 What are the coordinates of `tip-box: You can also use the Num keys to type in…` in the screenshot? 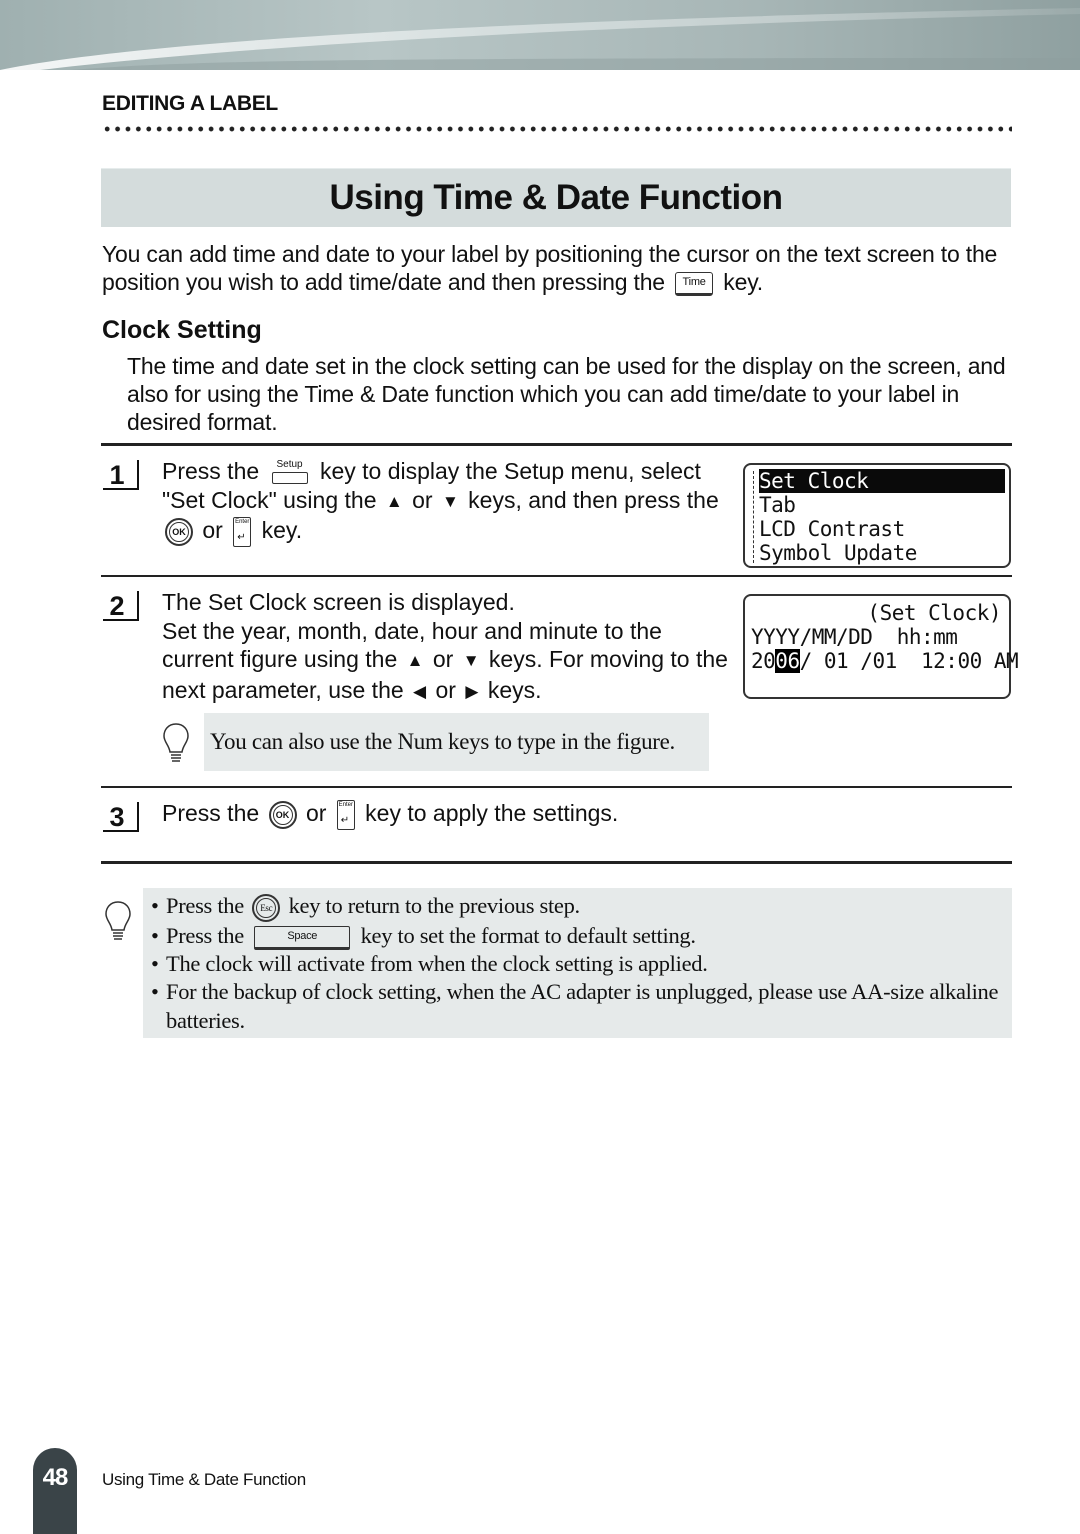 It's located at (456, 742).